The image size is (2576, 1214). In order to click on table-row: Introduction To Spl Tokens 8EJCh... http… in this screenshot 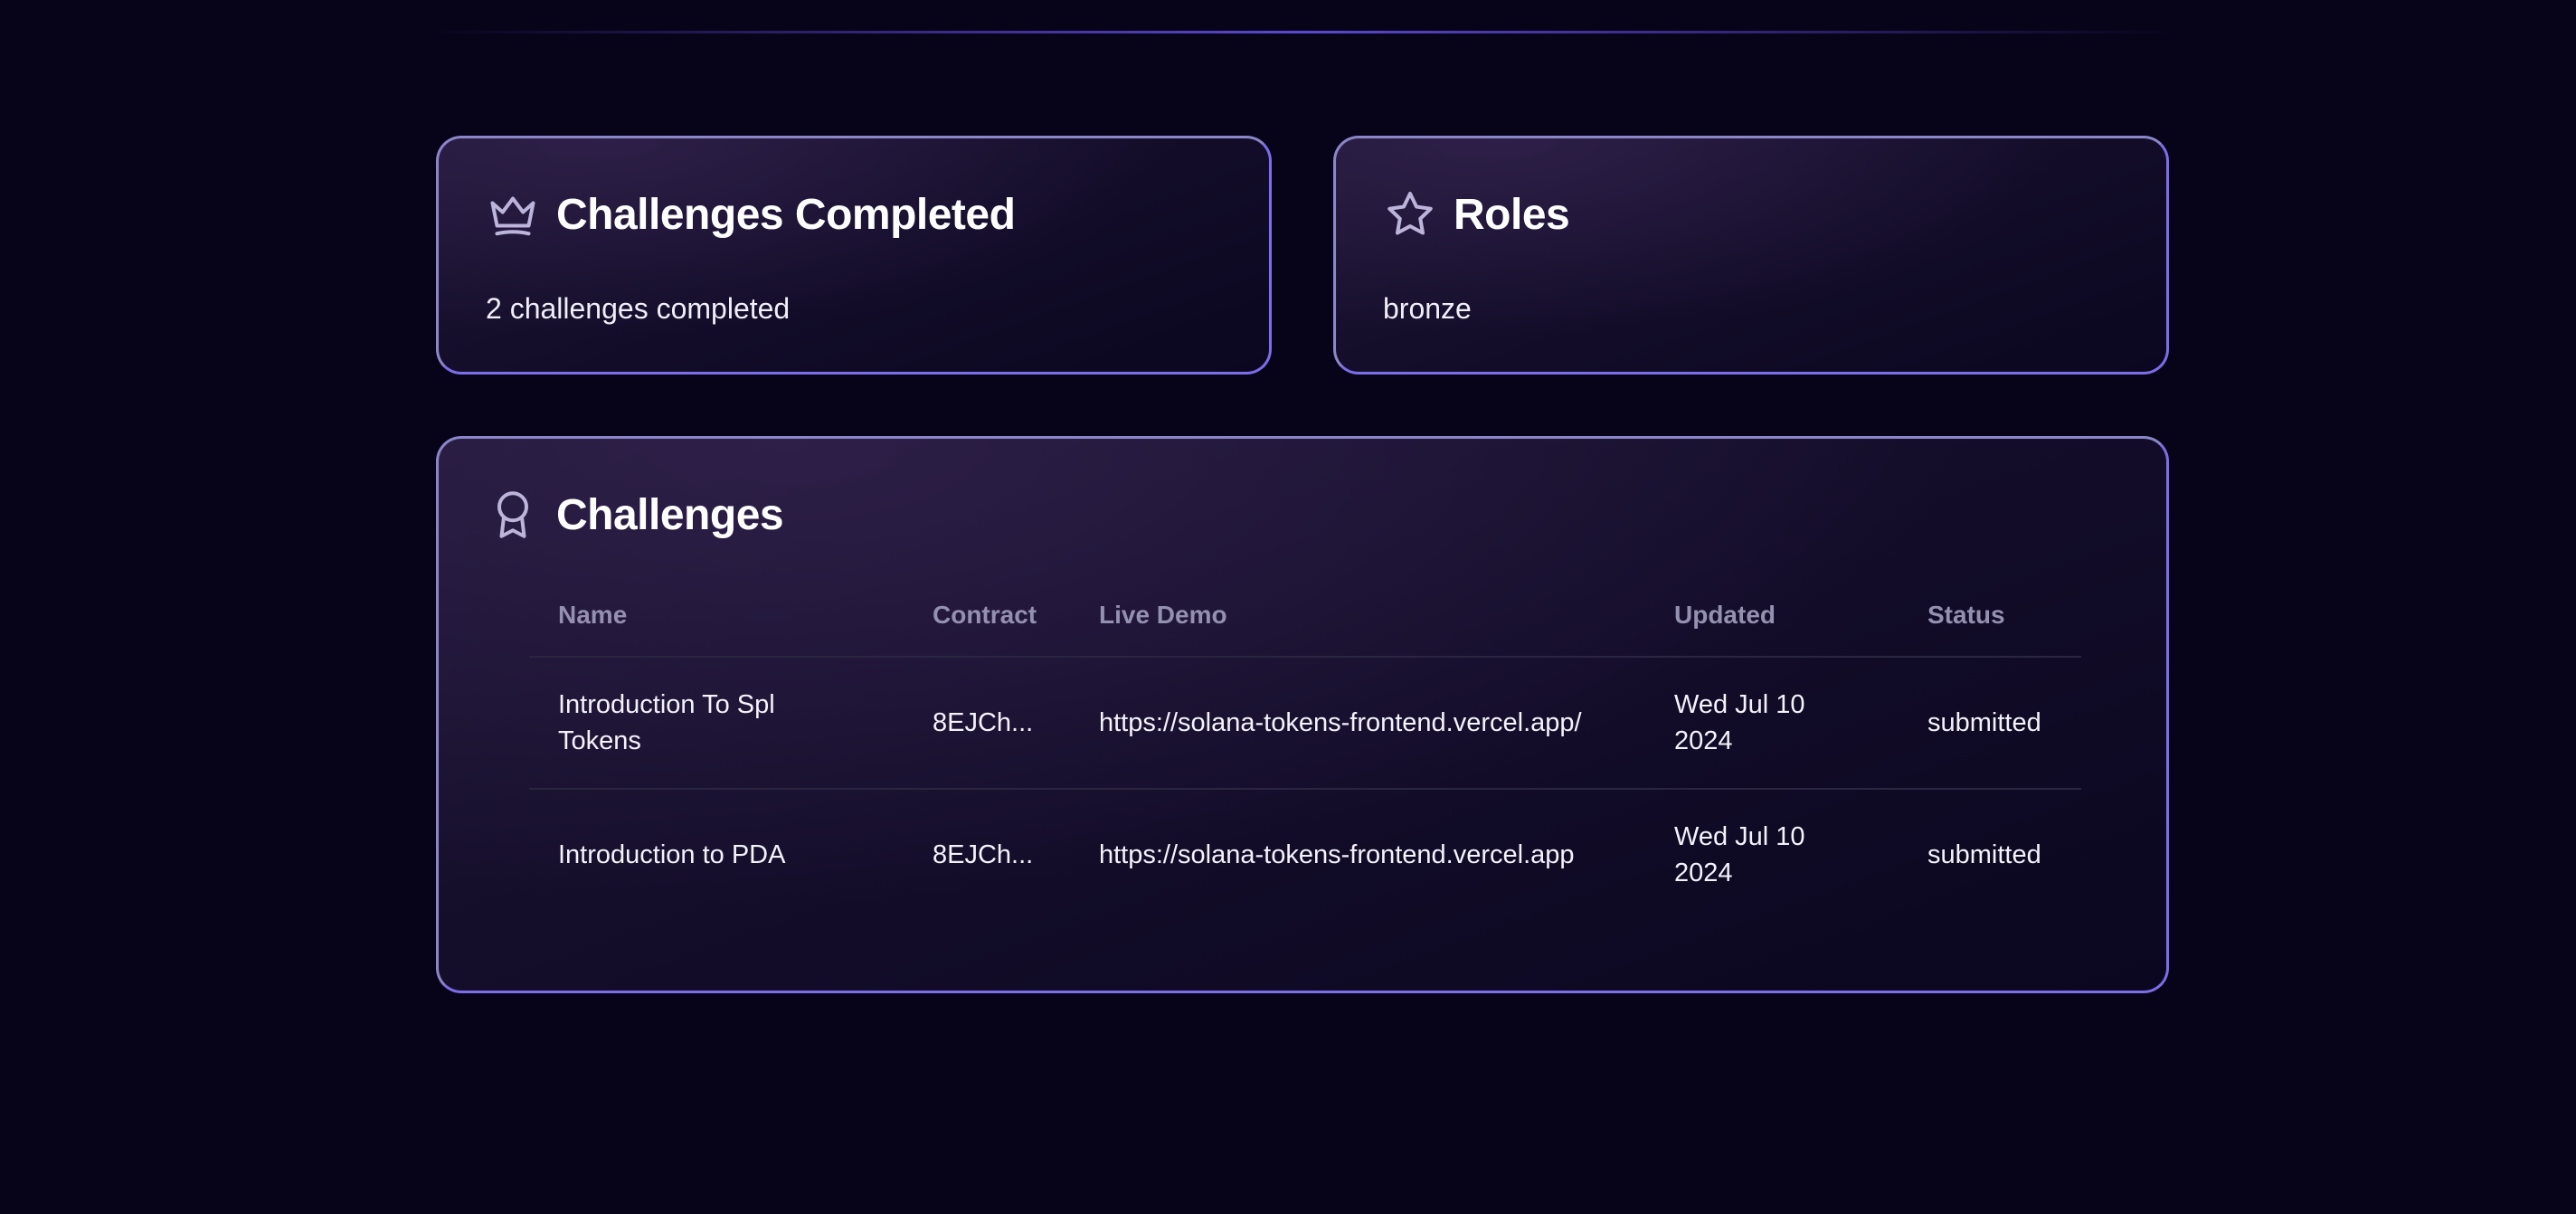, I will do `click(1305, 724)`.